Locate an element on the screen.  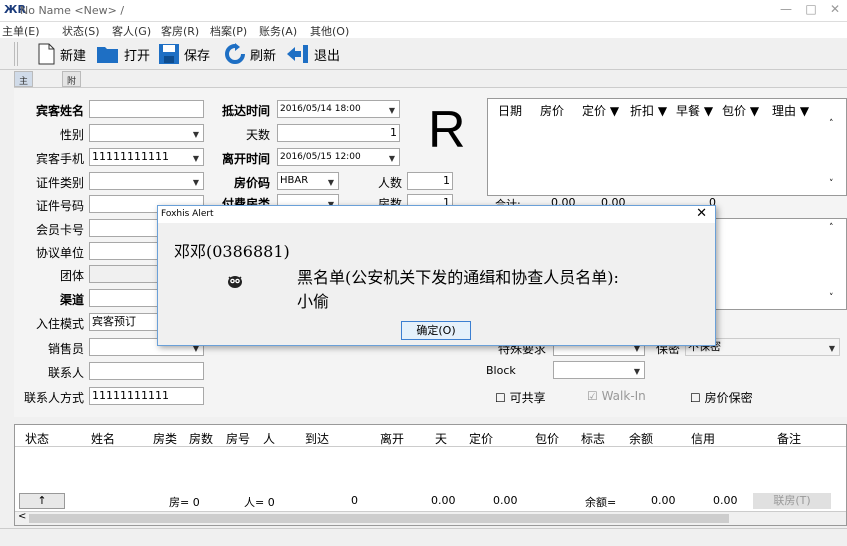
gender-label: 性别 is located at coordinates (71, 135).